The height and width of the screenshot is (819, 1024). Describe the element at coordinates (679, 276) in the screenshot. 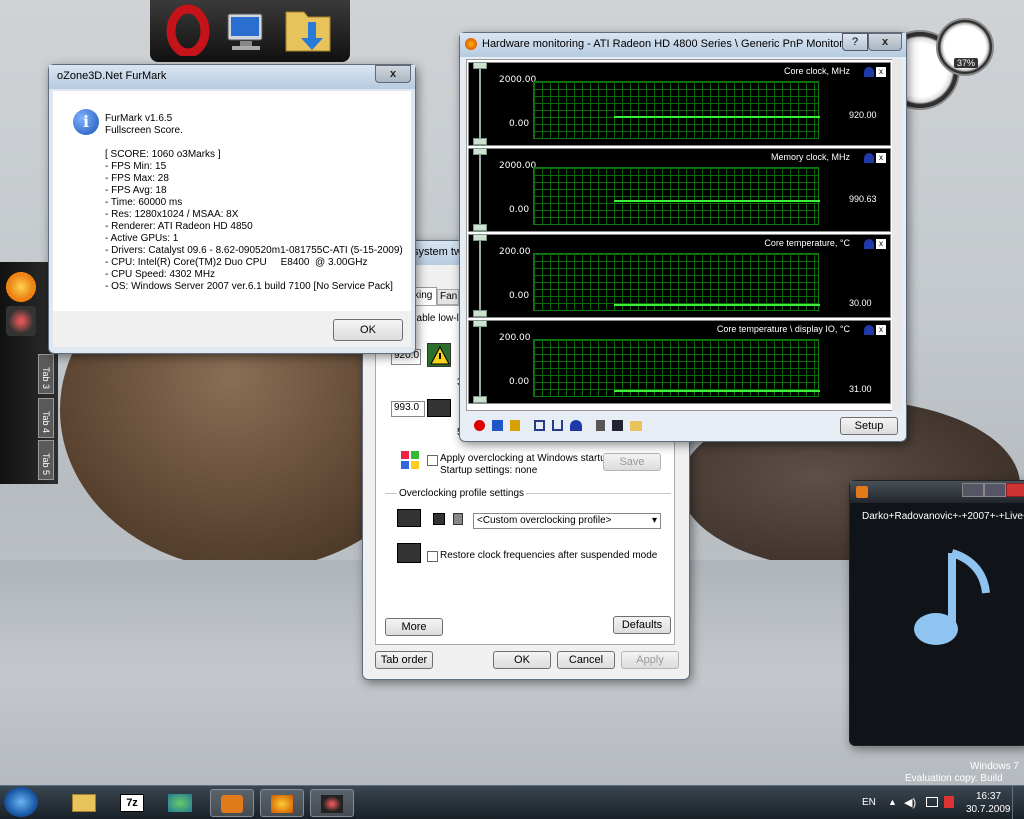

I see `graph-panel: Core temperature, °C 200.00 0.00 30.00 x` at that location.